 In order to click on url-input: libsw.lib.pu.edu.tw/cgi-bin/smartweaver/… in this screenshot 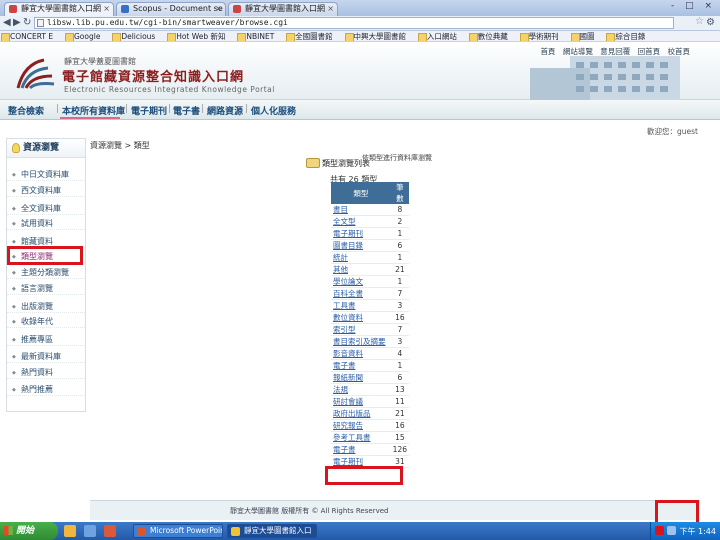, I will do `click(354, 23)`.